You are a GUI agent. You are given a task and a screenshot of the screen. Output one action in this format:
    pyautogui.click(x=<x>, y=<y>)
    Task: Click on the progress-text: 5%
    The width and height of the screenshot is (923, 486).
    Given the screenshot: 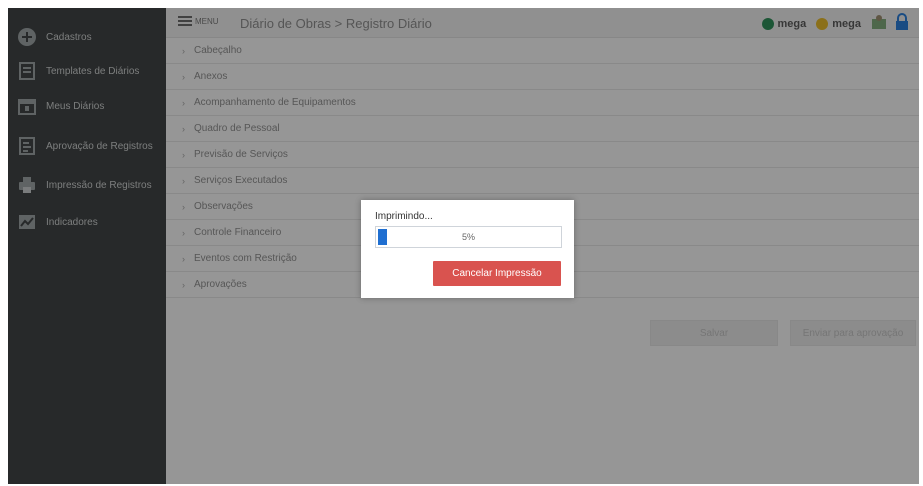 What is the action you would take?
    pyautogui.click(x=468, y=237)
    